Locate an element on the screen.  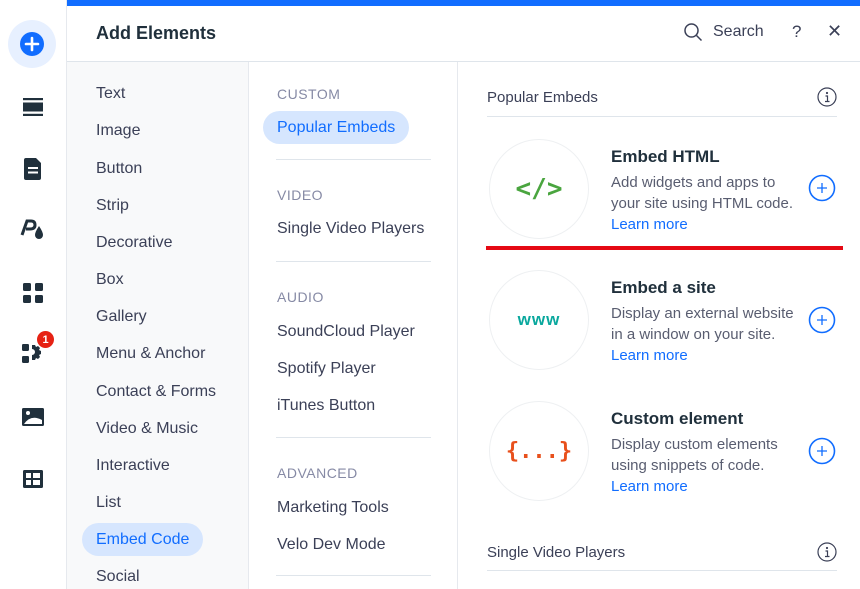
category-video-music: Video & Music is located at coordinates (147, 428).